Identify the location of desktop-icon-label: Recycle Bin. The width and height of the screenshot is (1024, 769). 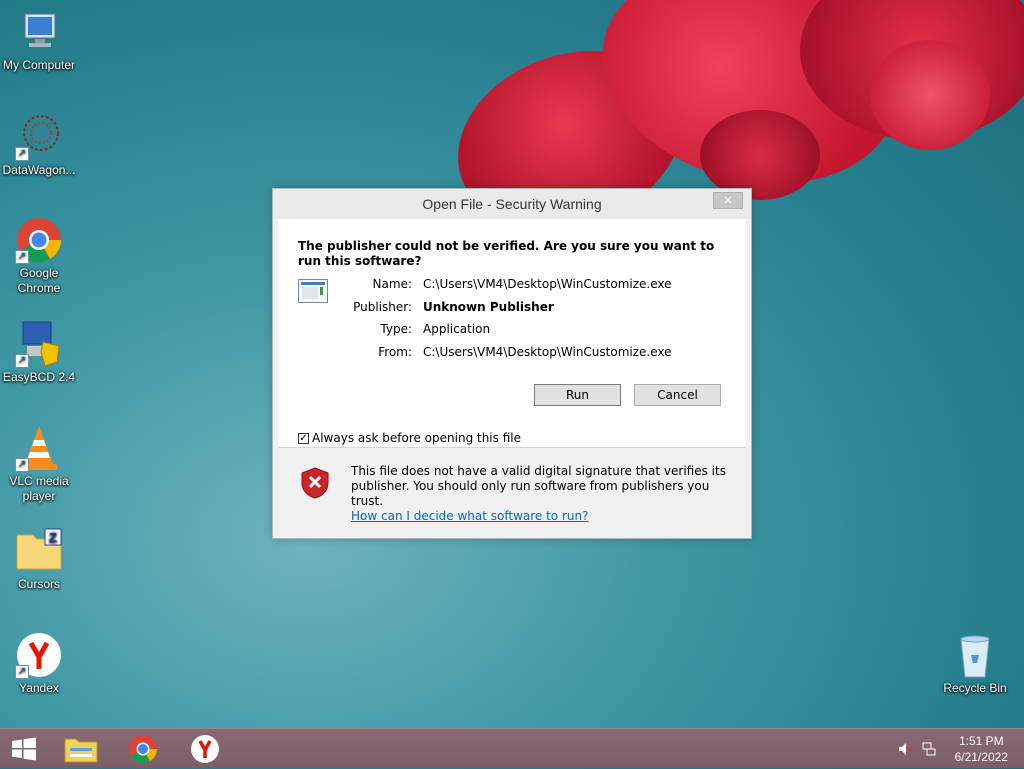
(975, 688).